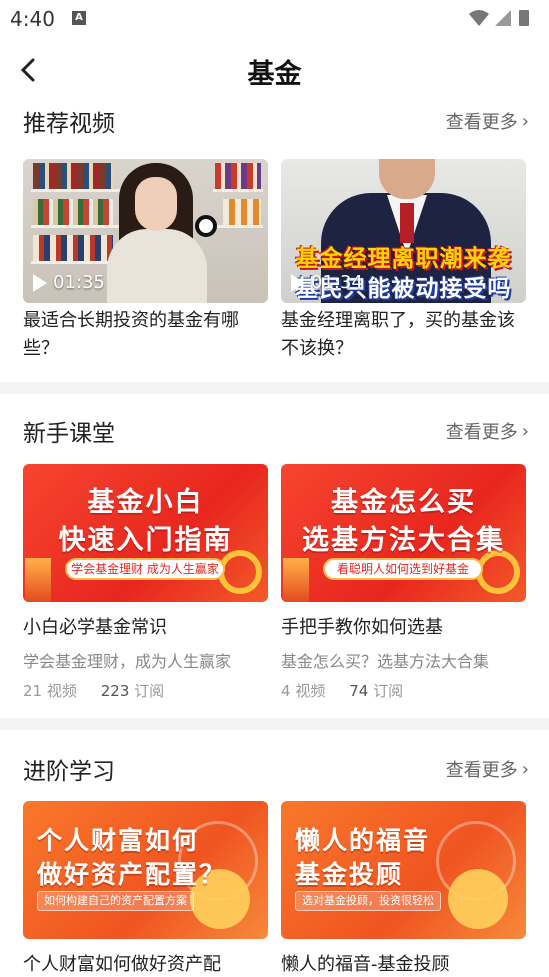 The height and width of the screenshot is (977, 549). Describe the element at coordinates (206, 226) in the screenshot. I see `panda-toy` at that location.